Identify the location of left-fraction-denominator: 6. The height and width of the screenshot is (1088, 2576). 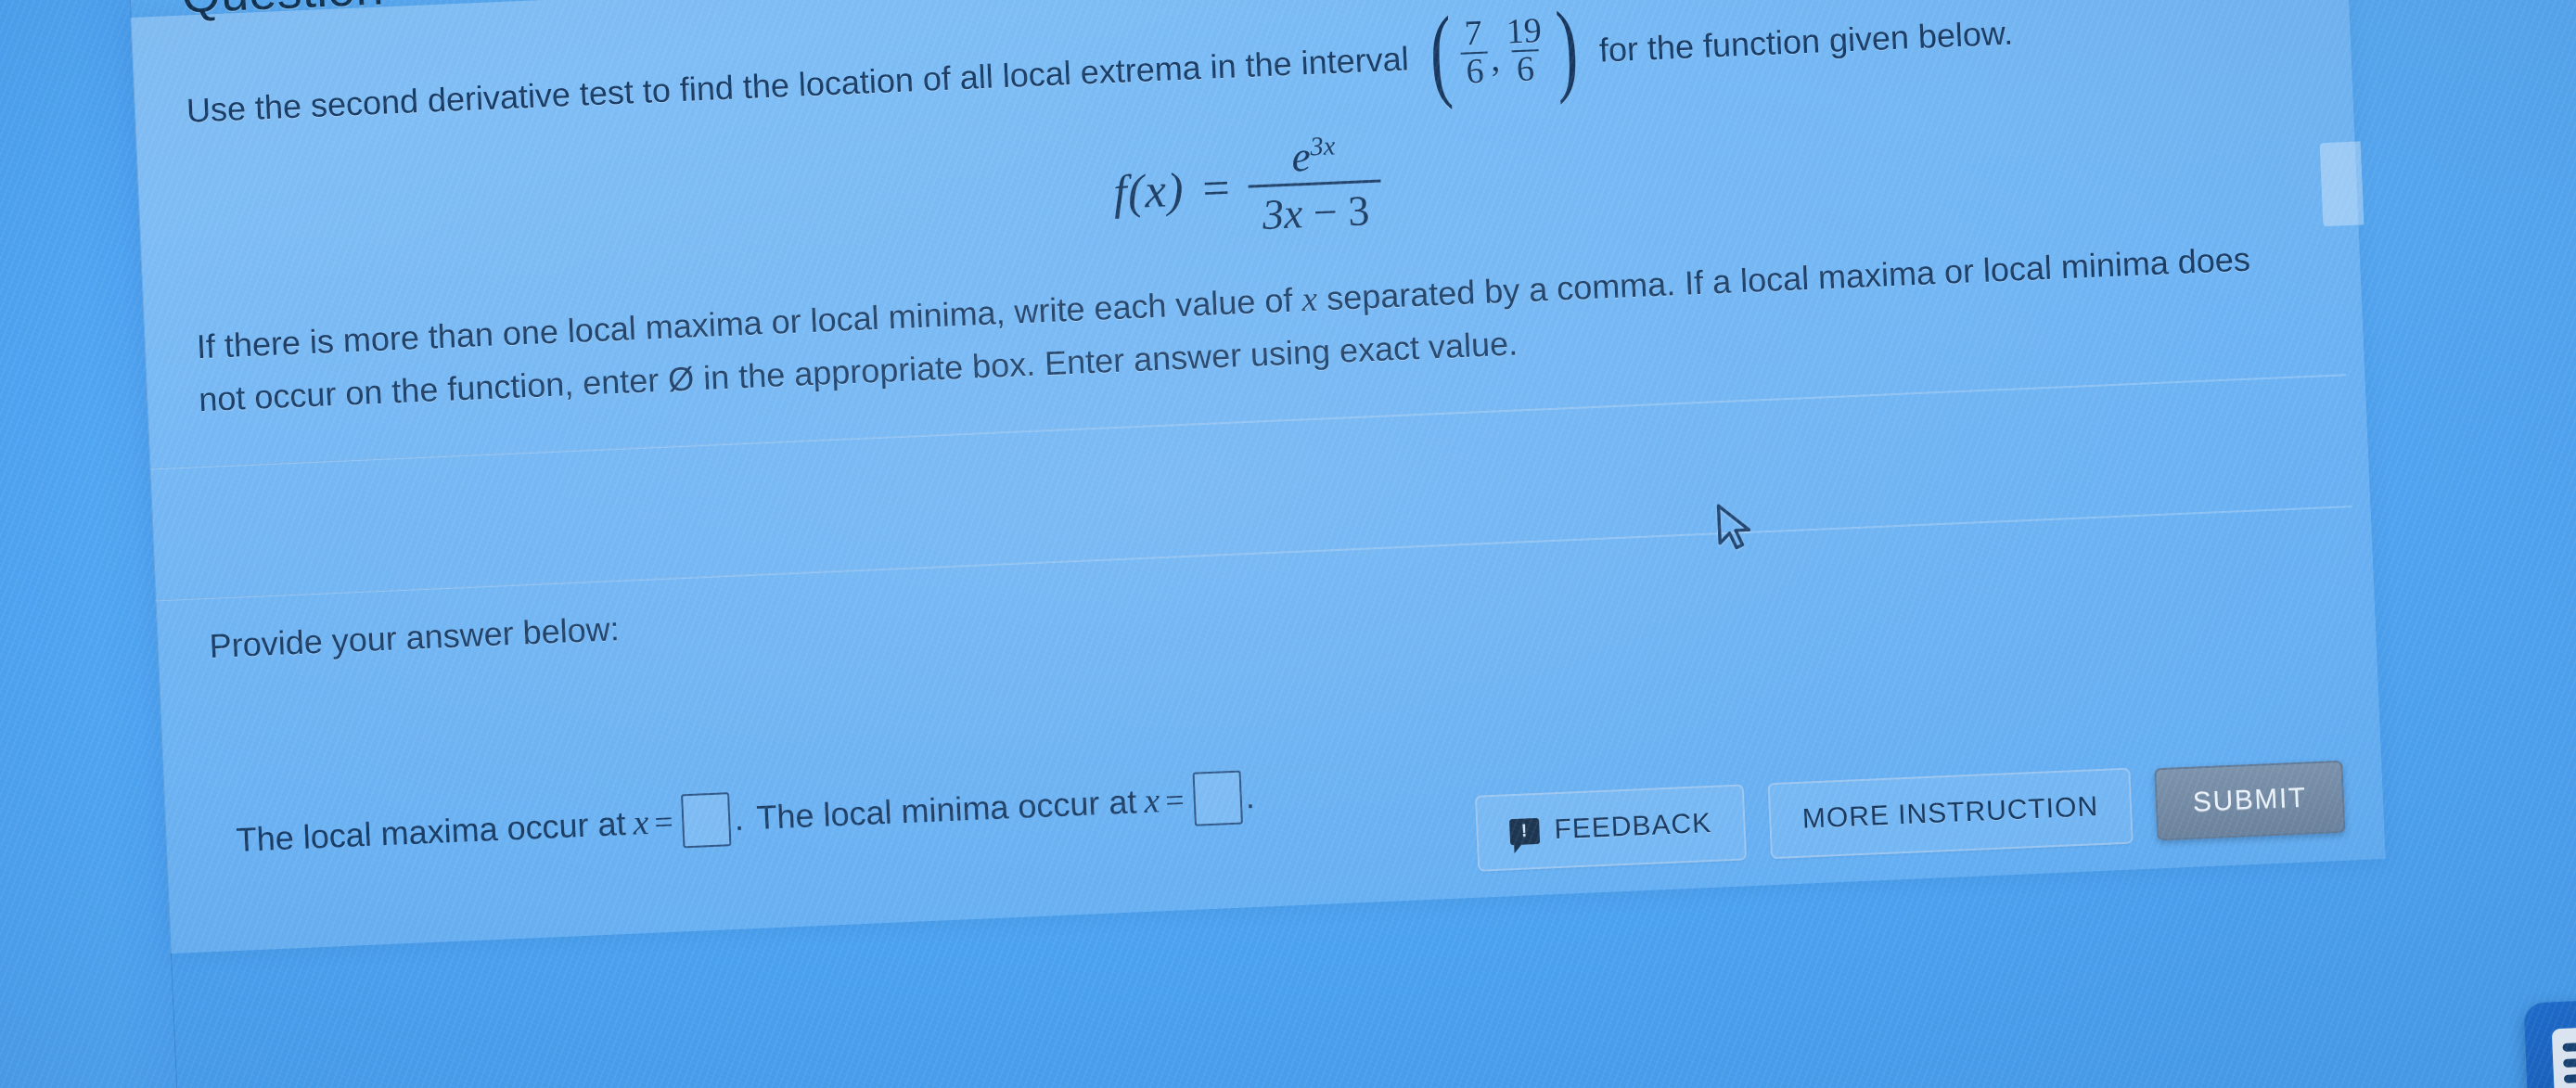
(1475, 71).